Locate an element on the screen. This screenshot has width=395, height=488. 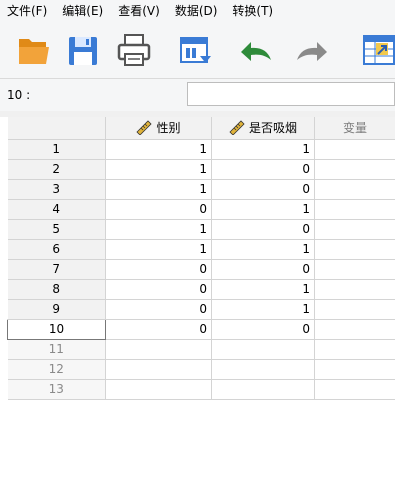
column-header-new-variable: 变量 is located at coordinates (354, 128).